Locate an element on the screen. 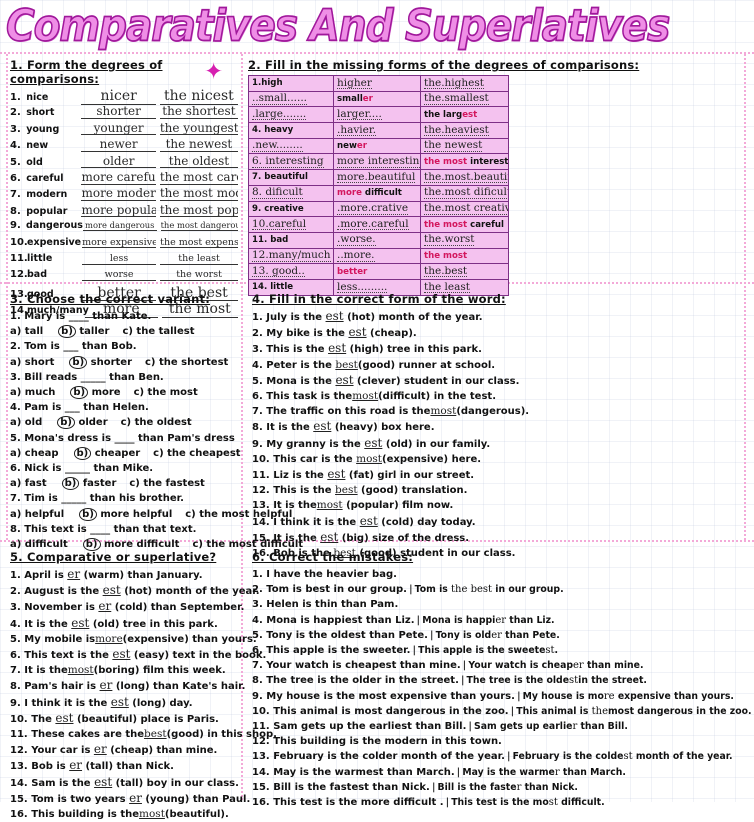 Image resolution: width=754 pixels, height=822 pixels. comparative-answer: nicer is located at coordinates (118, 97).